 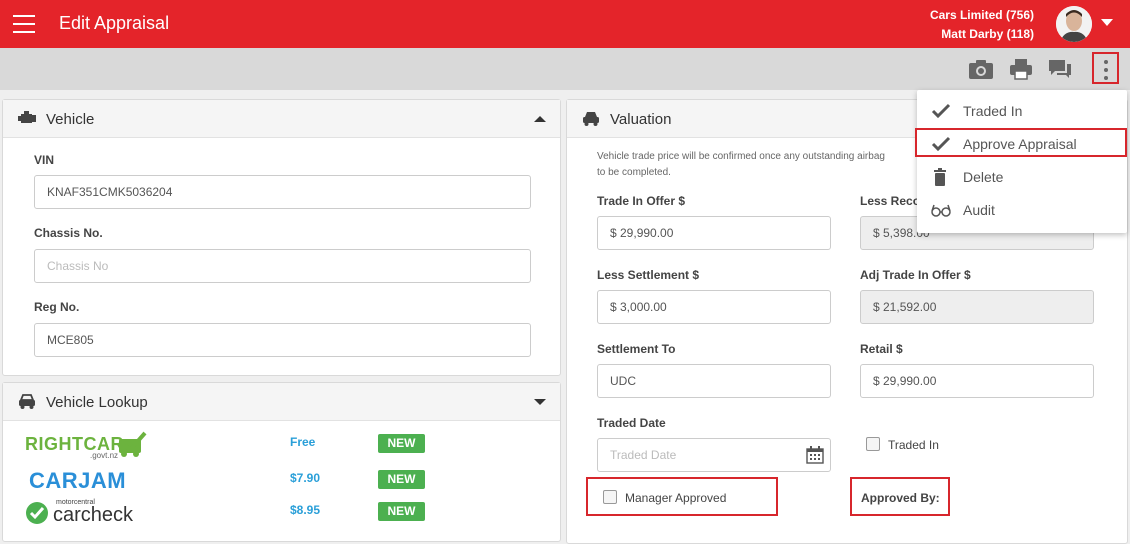 What do you see at coordinates (1022, 209) in the screenshot?
I see `menu-item-audit: Audit` at bounding box center [1022, 209].